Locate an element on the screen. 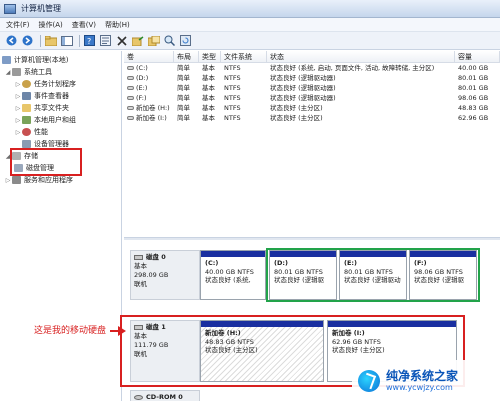  watermark-url: www.ycwjzy.com is located at coordinates (419, 387).